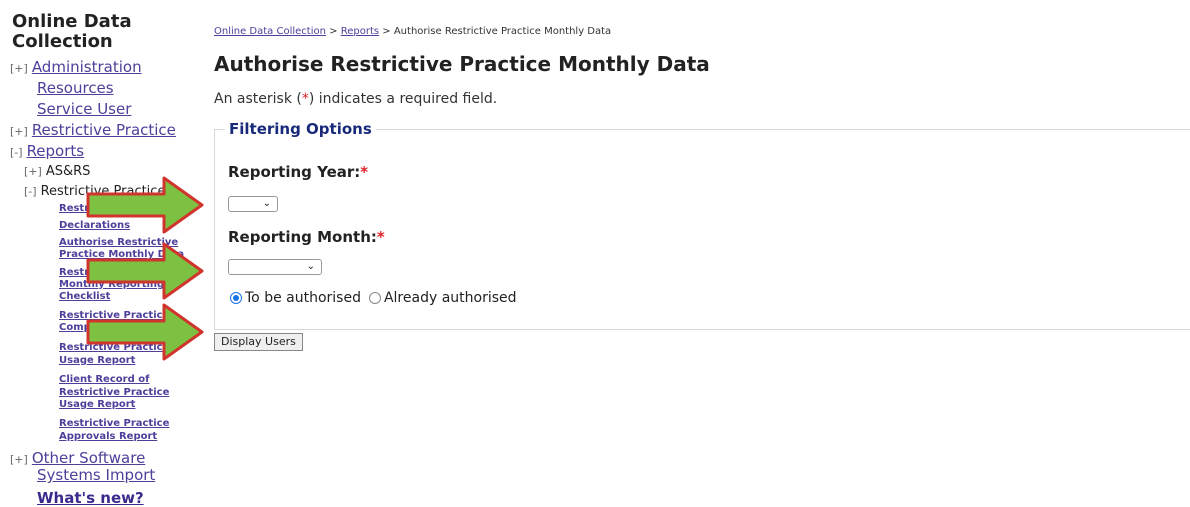  I want to click on sidebar-item-resources: Resources, so click(75, 88).